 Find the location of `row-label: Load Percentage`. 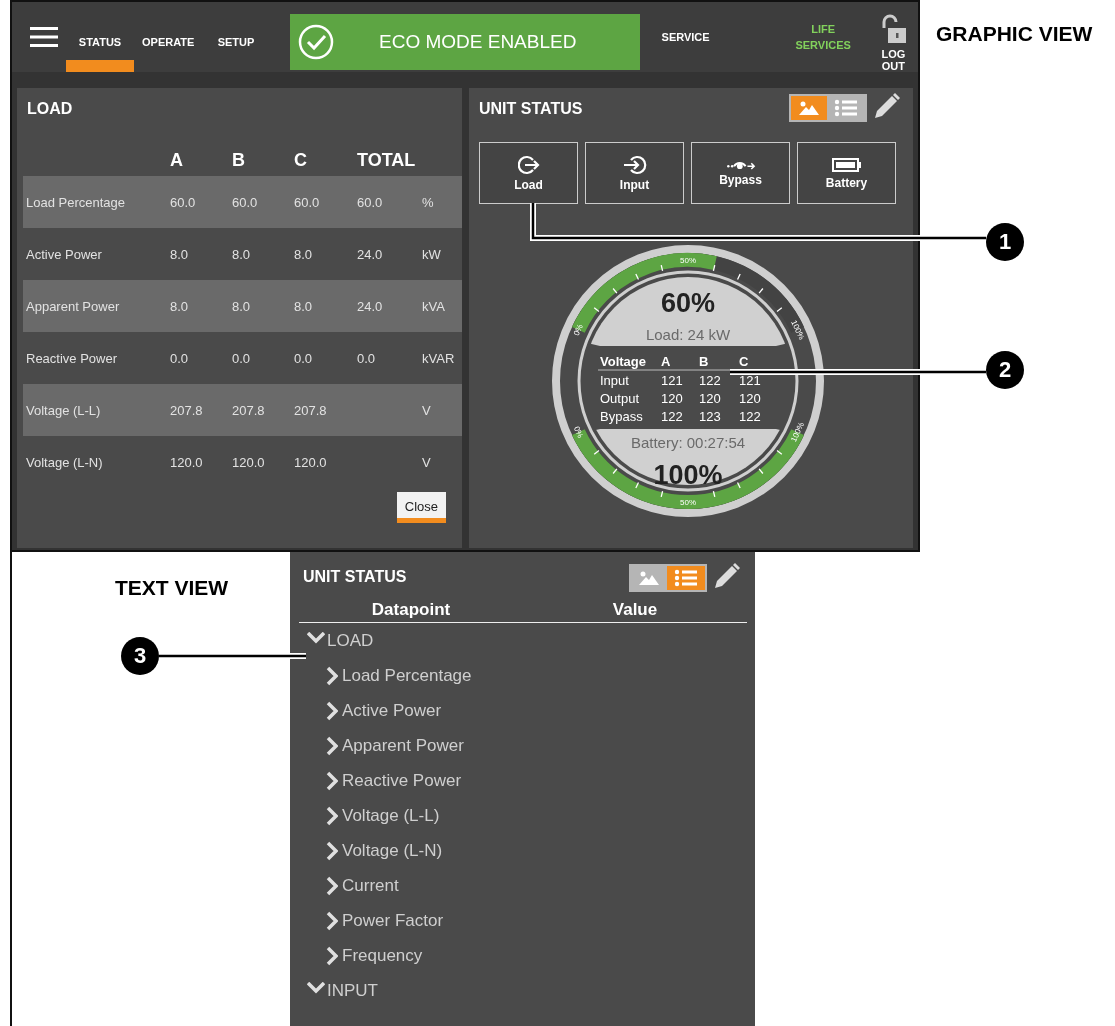

row-label: Load Percentage is located at coordinates (76, 202).